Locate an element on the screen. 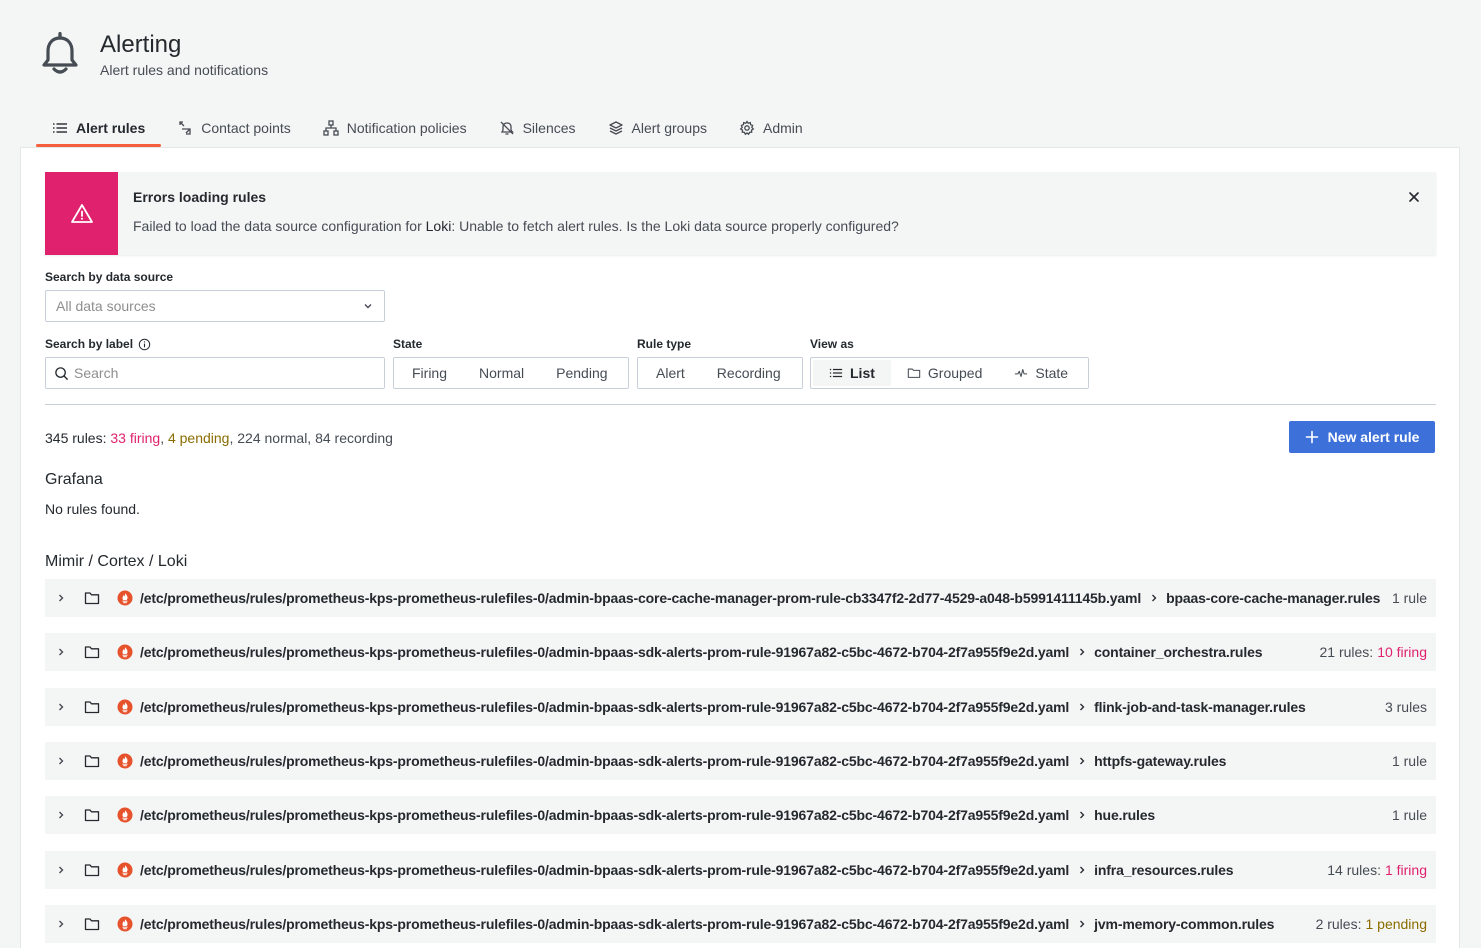 The image size is (1481, 948). summary-total: 345 rules: is located at coordinates (76, 438).